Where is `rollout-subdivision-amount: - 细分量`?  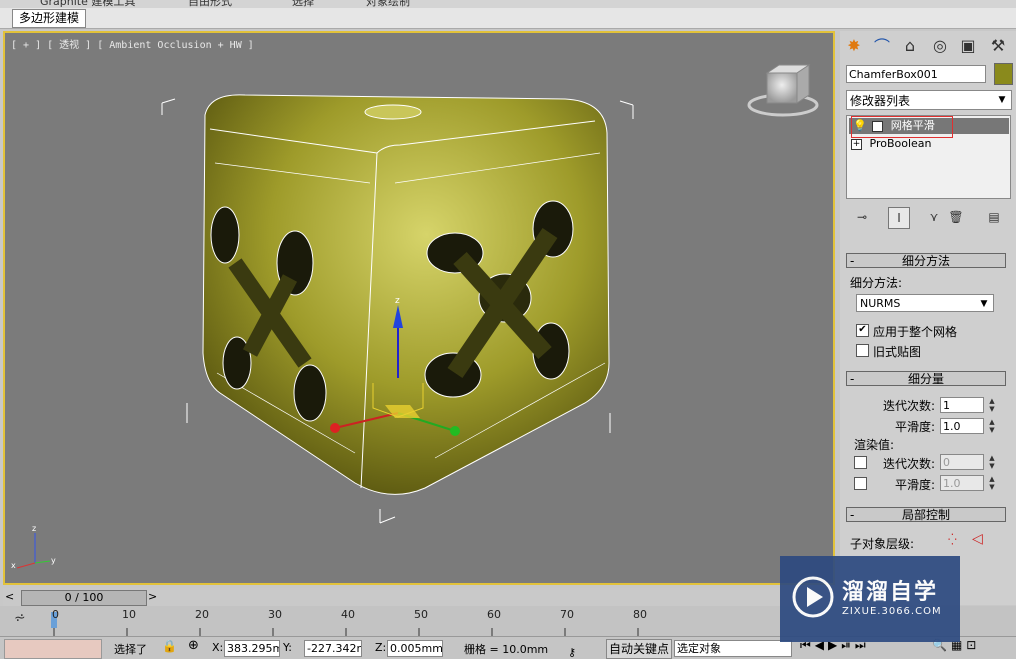 rollout-subdivision-amount: - 细分量 is located at coordinates (926, 378).